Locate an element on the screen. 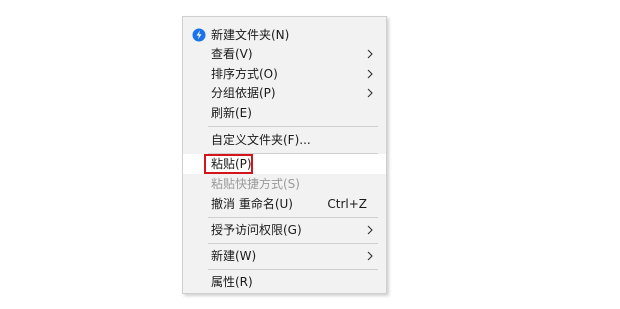  menu-item-paste-shortcut: 粘贴快捷方式(S) is located at coordinates (284, 184).